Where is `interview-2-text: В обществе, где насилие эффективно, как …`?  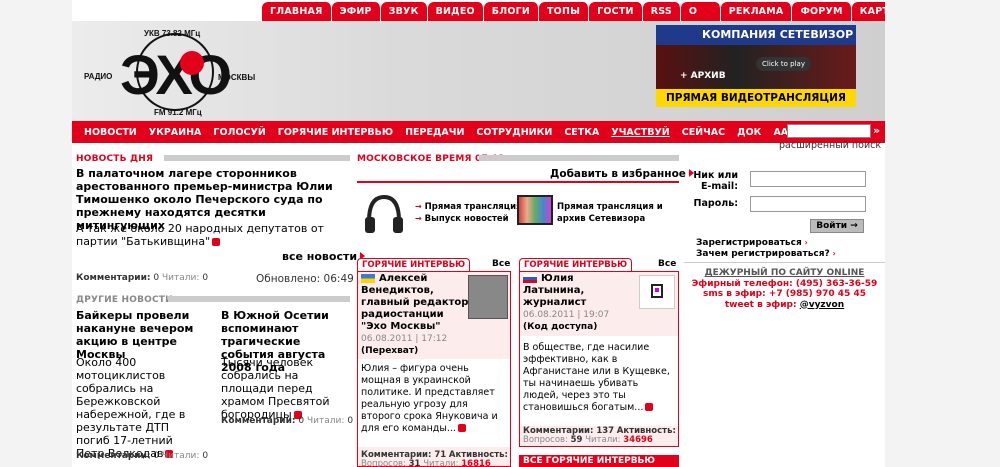 interview-2-text: В обществе, где насилие эффективно, как … is located at coordinates (598, 378).